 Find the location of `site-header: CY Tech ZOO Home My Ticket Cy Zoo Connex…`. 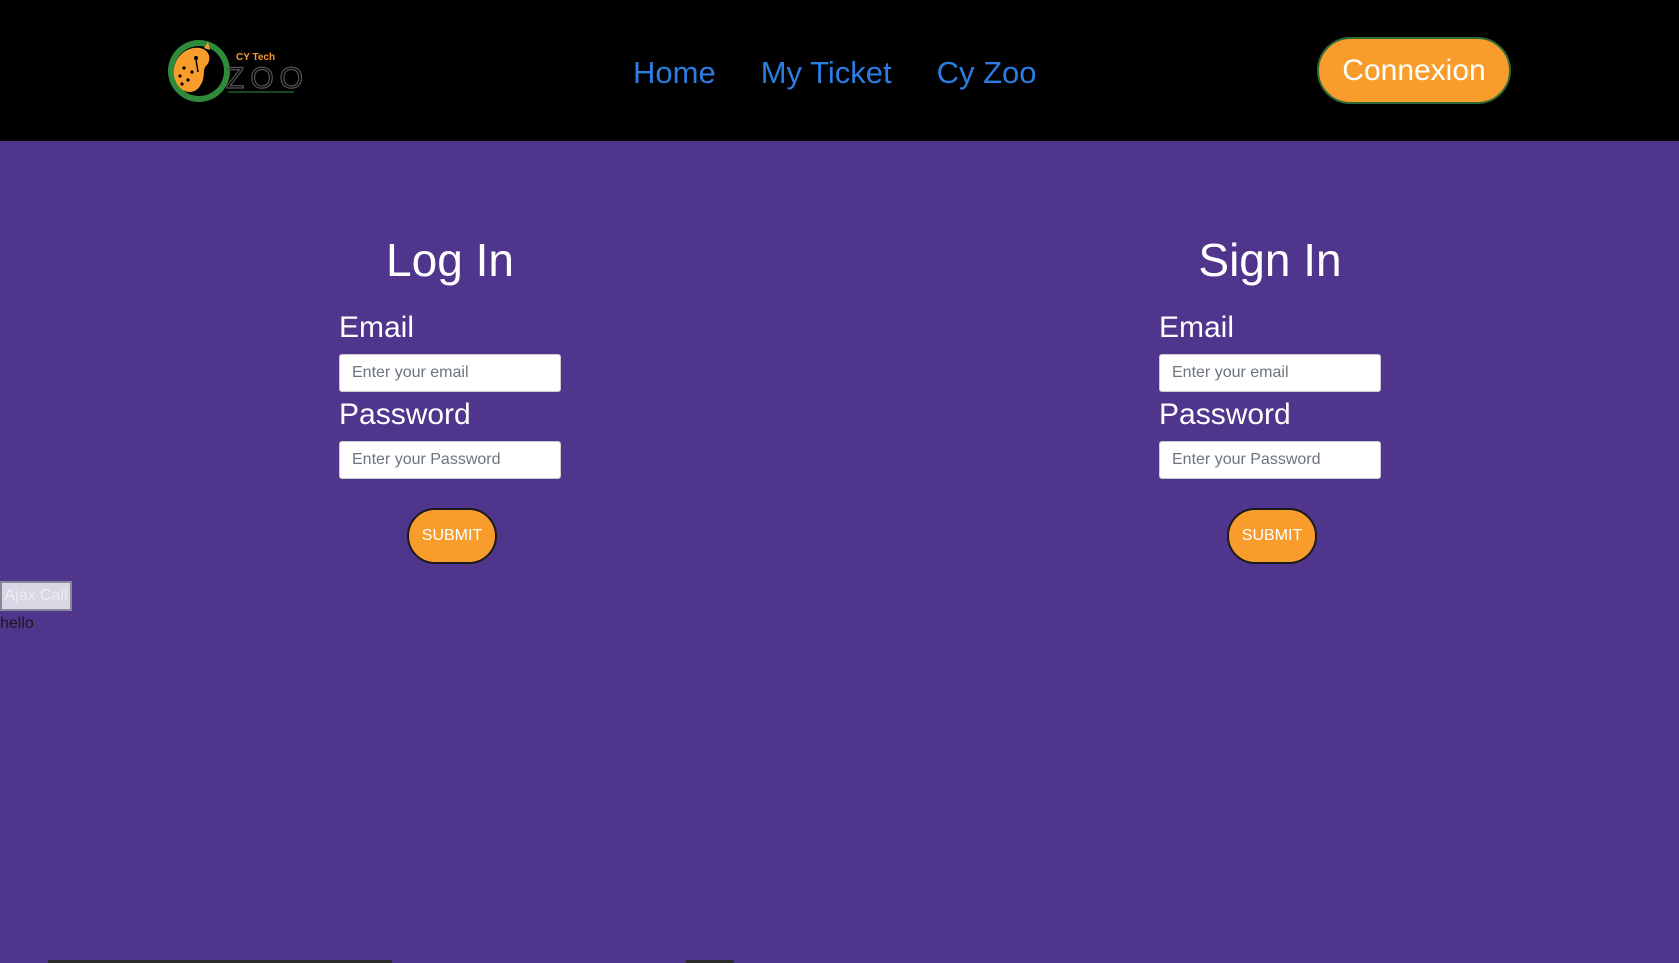

site-header: CY Tech ZOO Home My Ticket Cy Zoo Connex… is located at coordinates (839, 70).